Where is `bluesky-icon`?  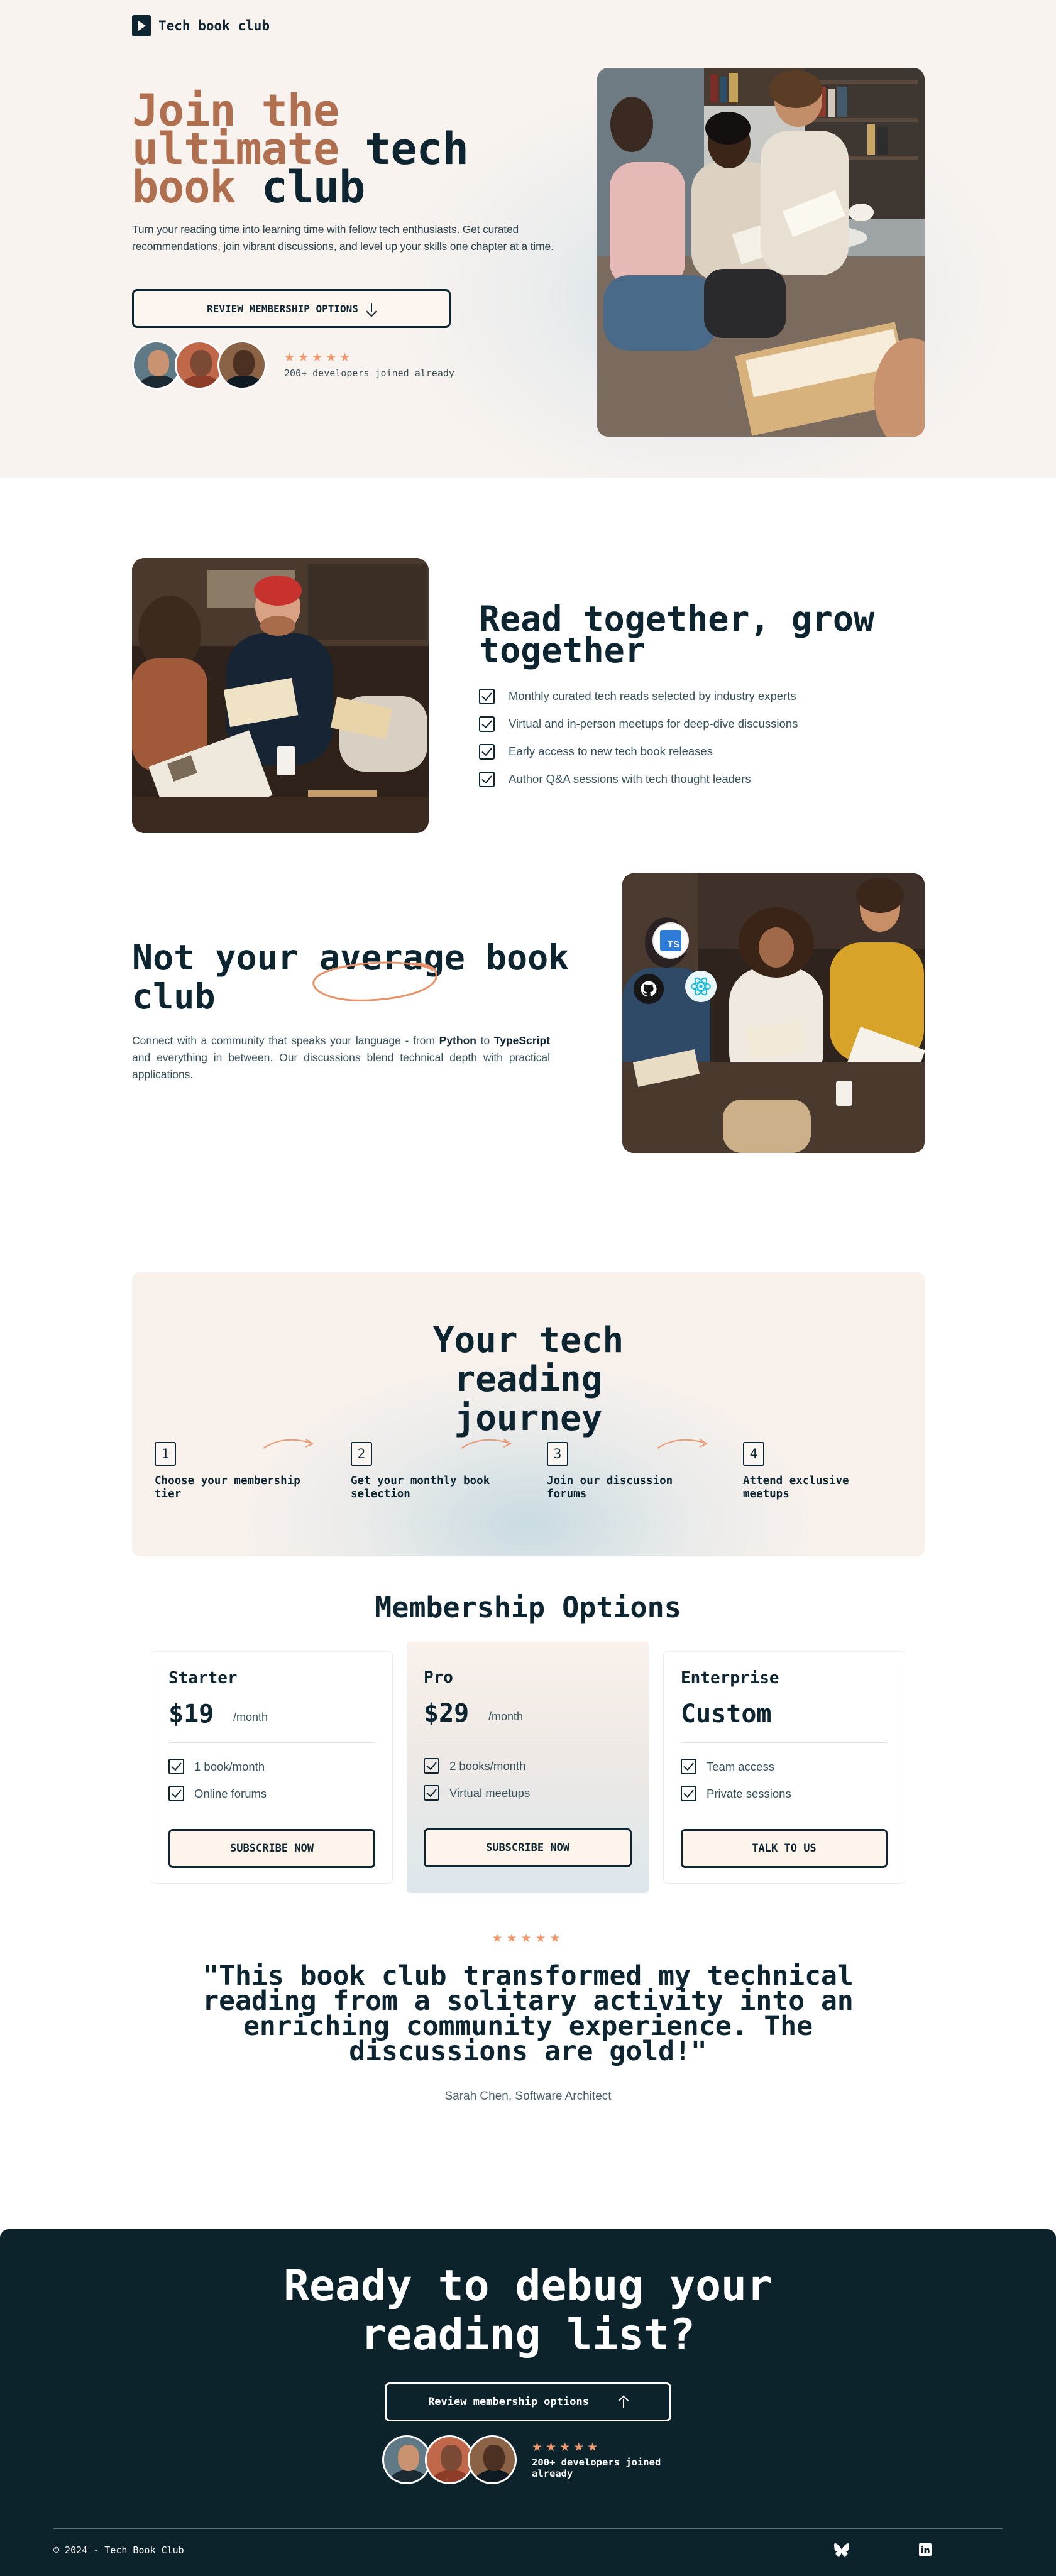
bluesky-icon is located at coordinates (841, 2550).